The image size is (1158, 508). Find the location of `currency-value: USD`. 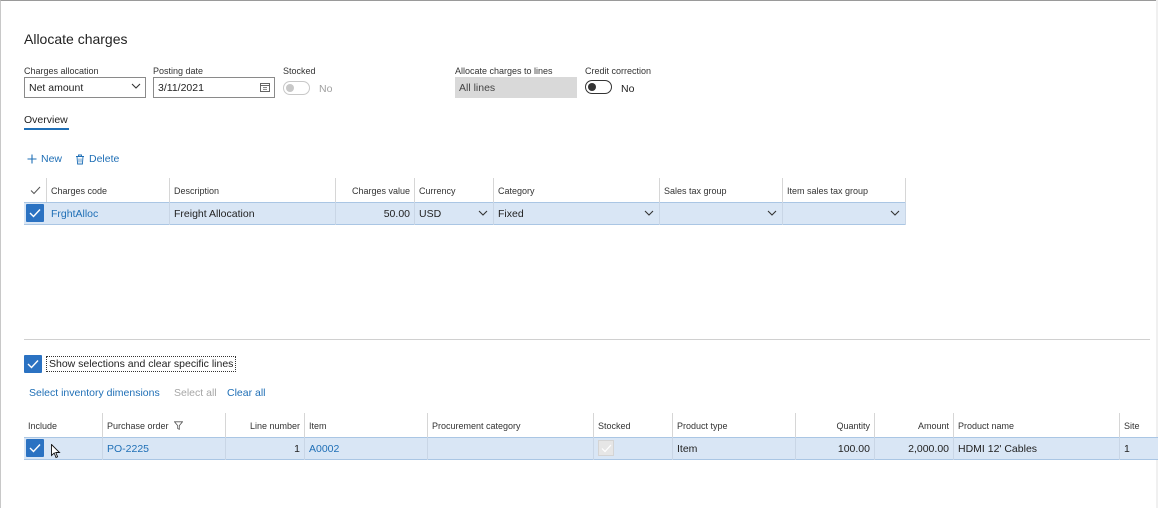

currency-value: USD is located at coordinates (430, 214).